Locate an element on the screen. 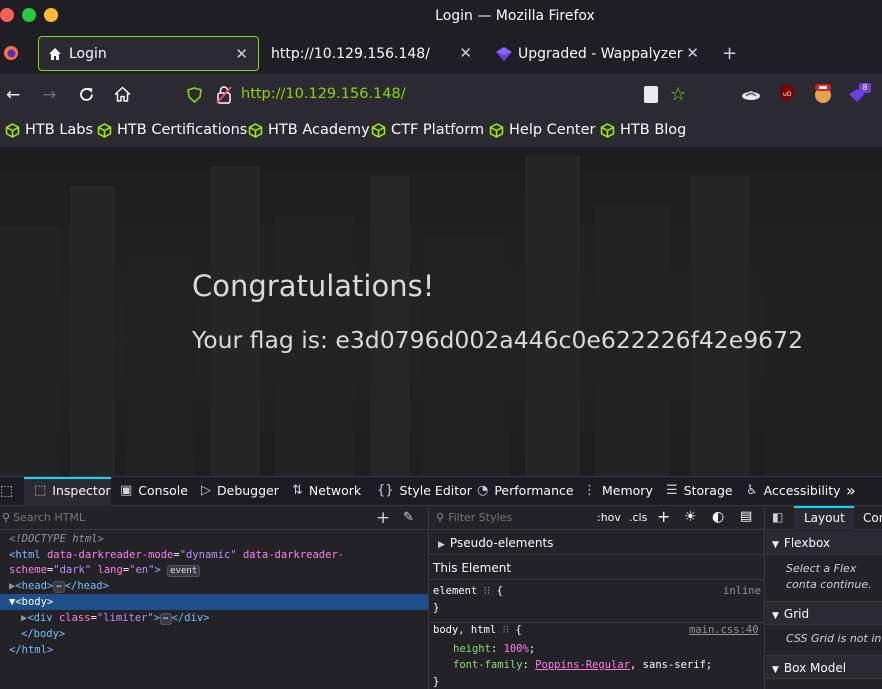  height-declaration: height: 100%; is located at coordinates (494, 649).